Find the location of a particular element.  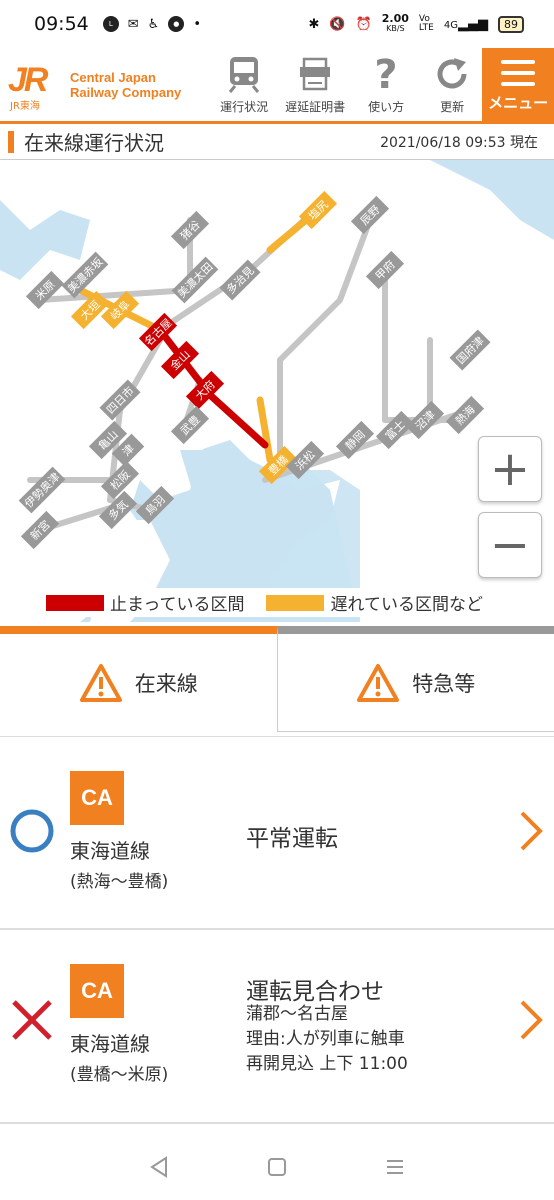

nav-delay-certificate: 遅延証明書 is located at coordinates (315, 84).